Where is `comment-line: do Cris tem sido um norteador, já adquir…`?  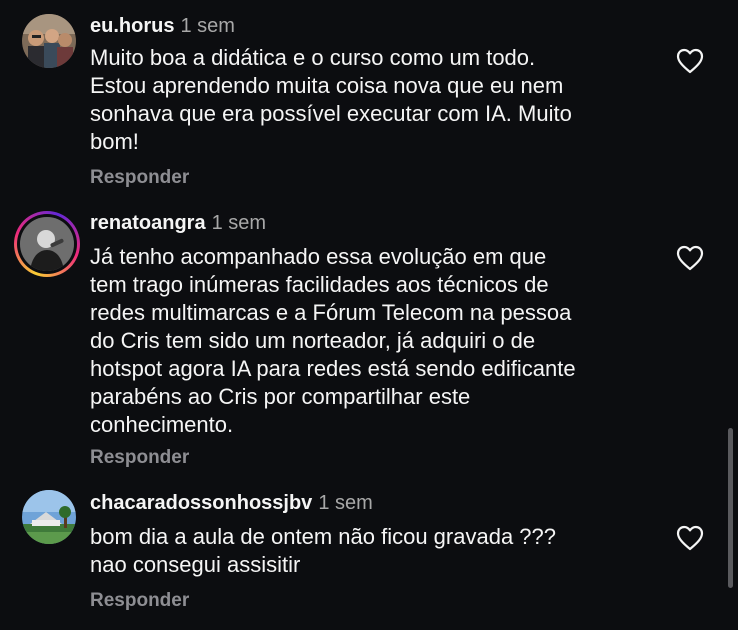 comment-line: do Cris tem sido um norteador, já adquir… is located at coordinates (313, 340).